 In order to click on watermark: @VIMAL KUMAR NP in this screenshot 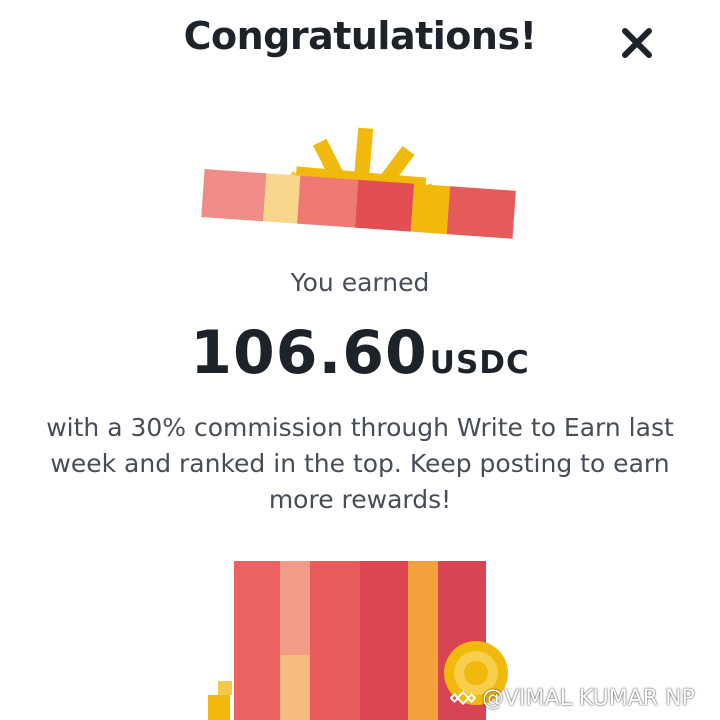, I will do `click(572, 698)`.